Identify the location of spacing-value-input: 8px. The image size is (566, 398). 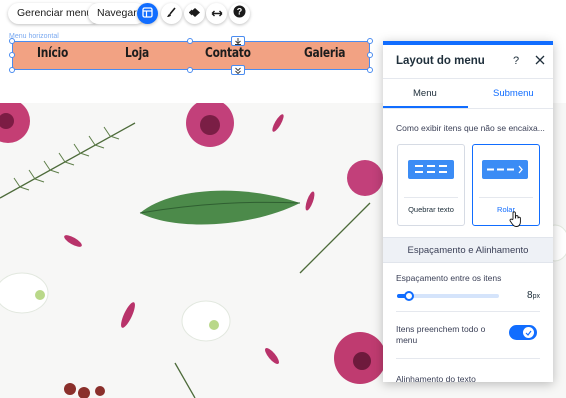
(533, 295).